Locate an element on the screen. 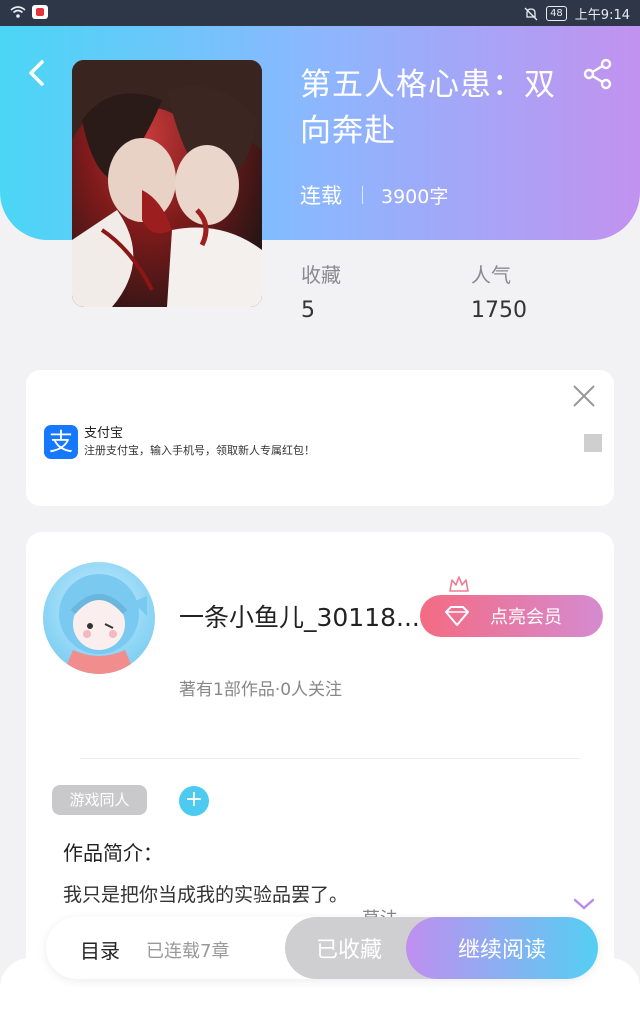 This screenshot has height=1024, width=640. avatar-illustration is located at coordinates (103, 624).